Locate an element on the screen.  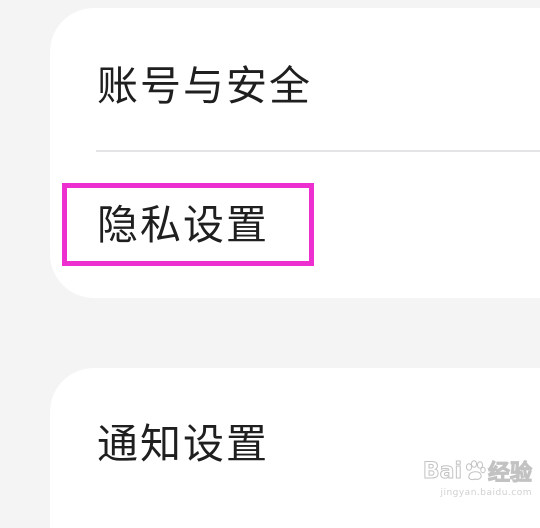
watermark-brand-left: Bai is located at coordinates (442, 471).